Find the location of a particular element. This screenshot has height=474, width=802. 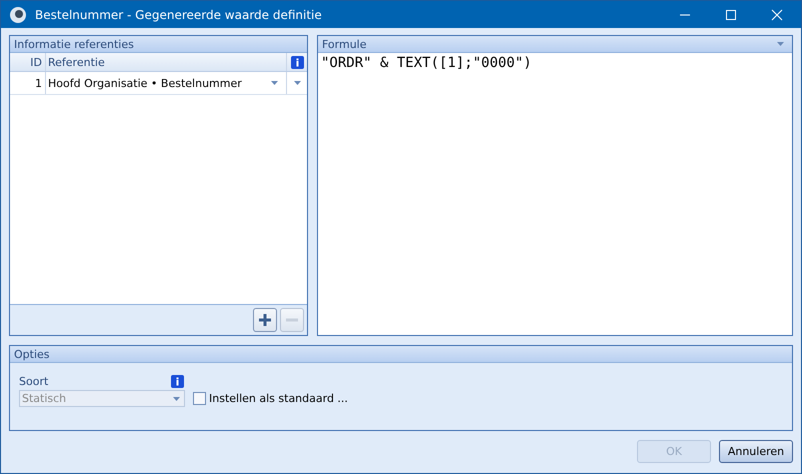

panel-title: Opties is located at coordinates (32, 354).